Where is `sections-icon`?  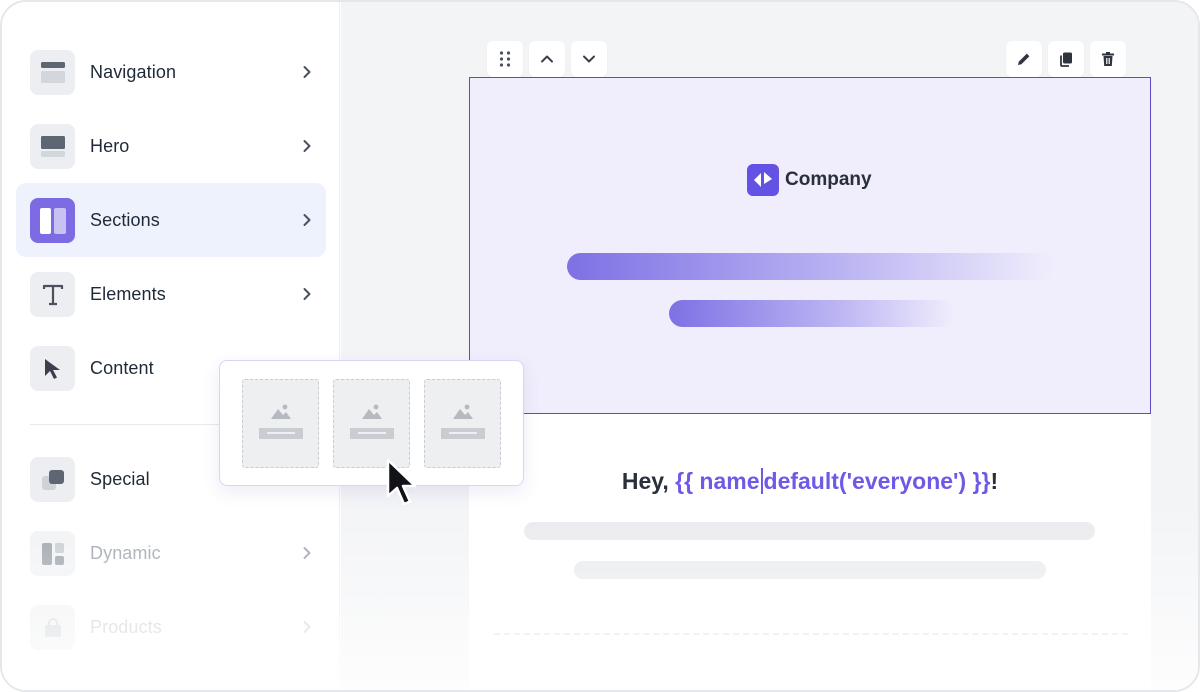
sections-icon is located at coordinates (52, 220).